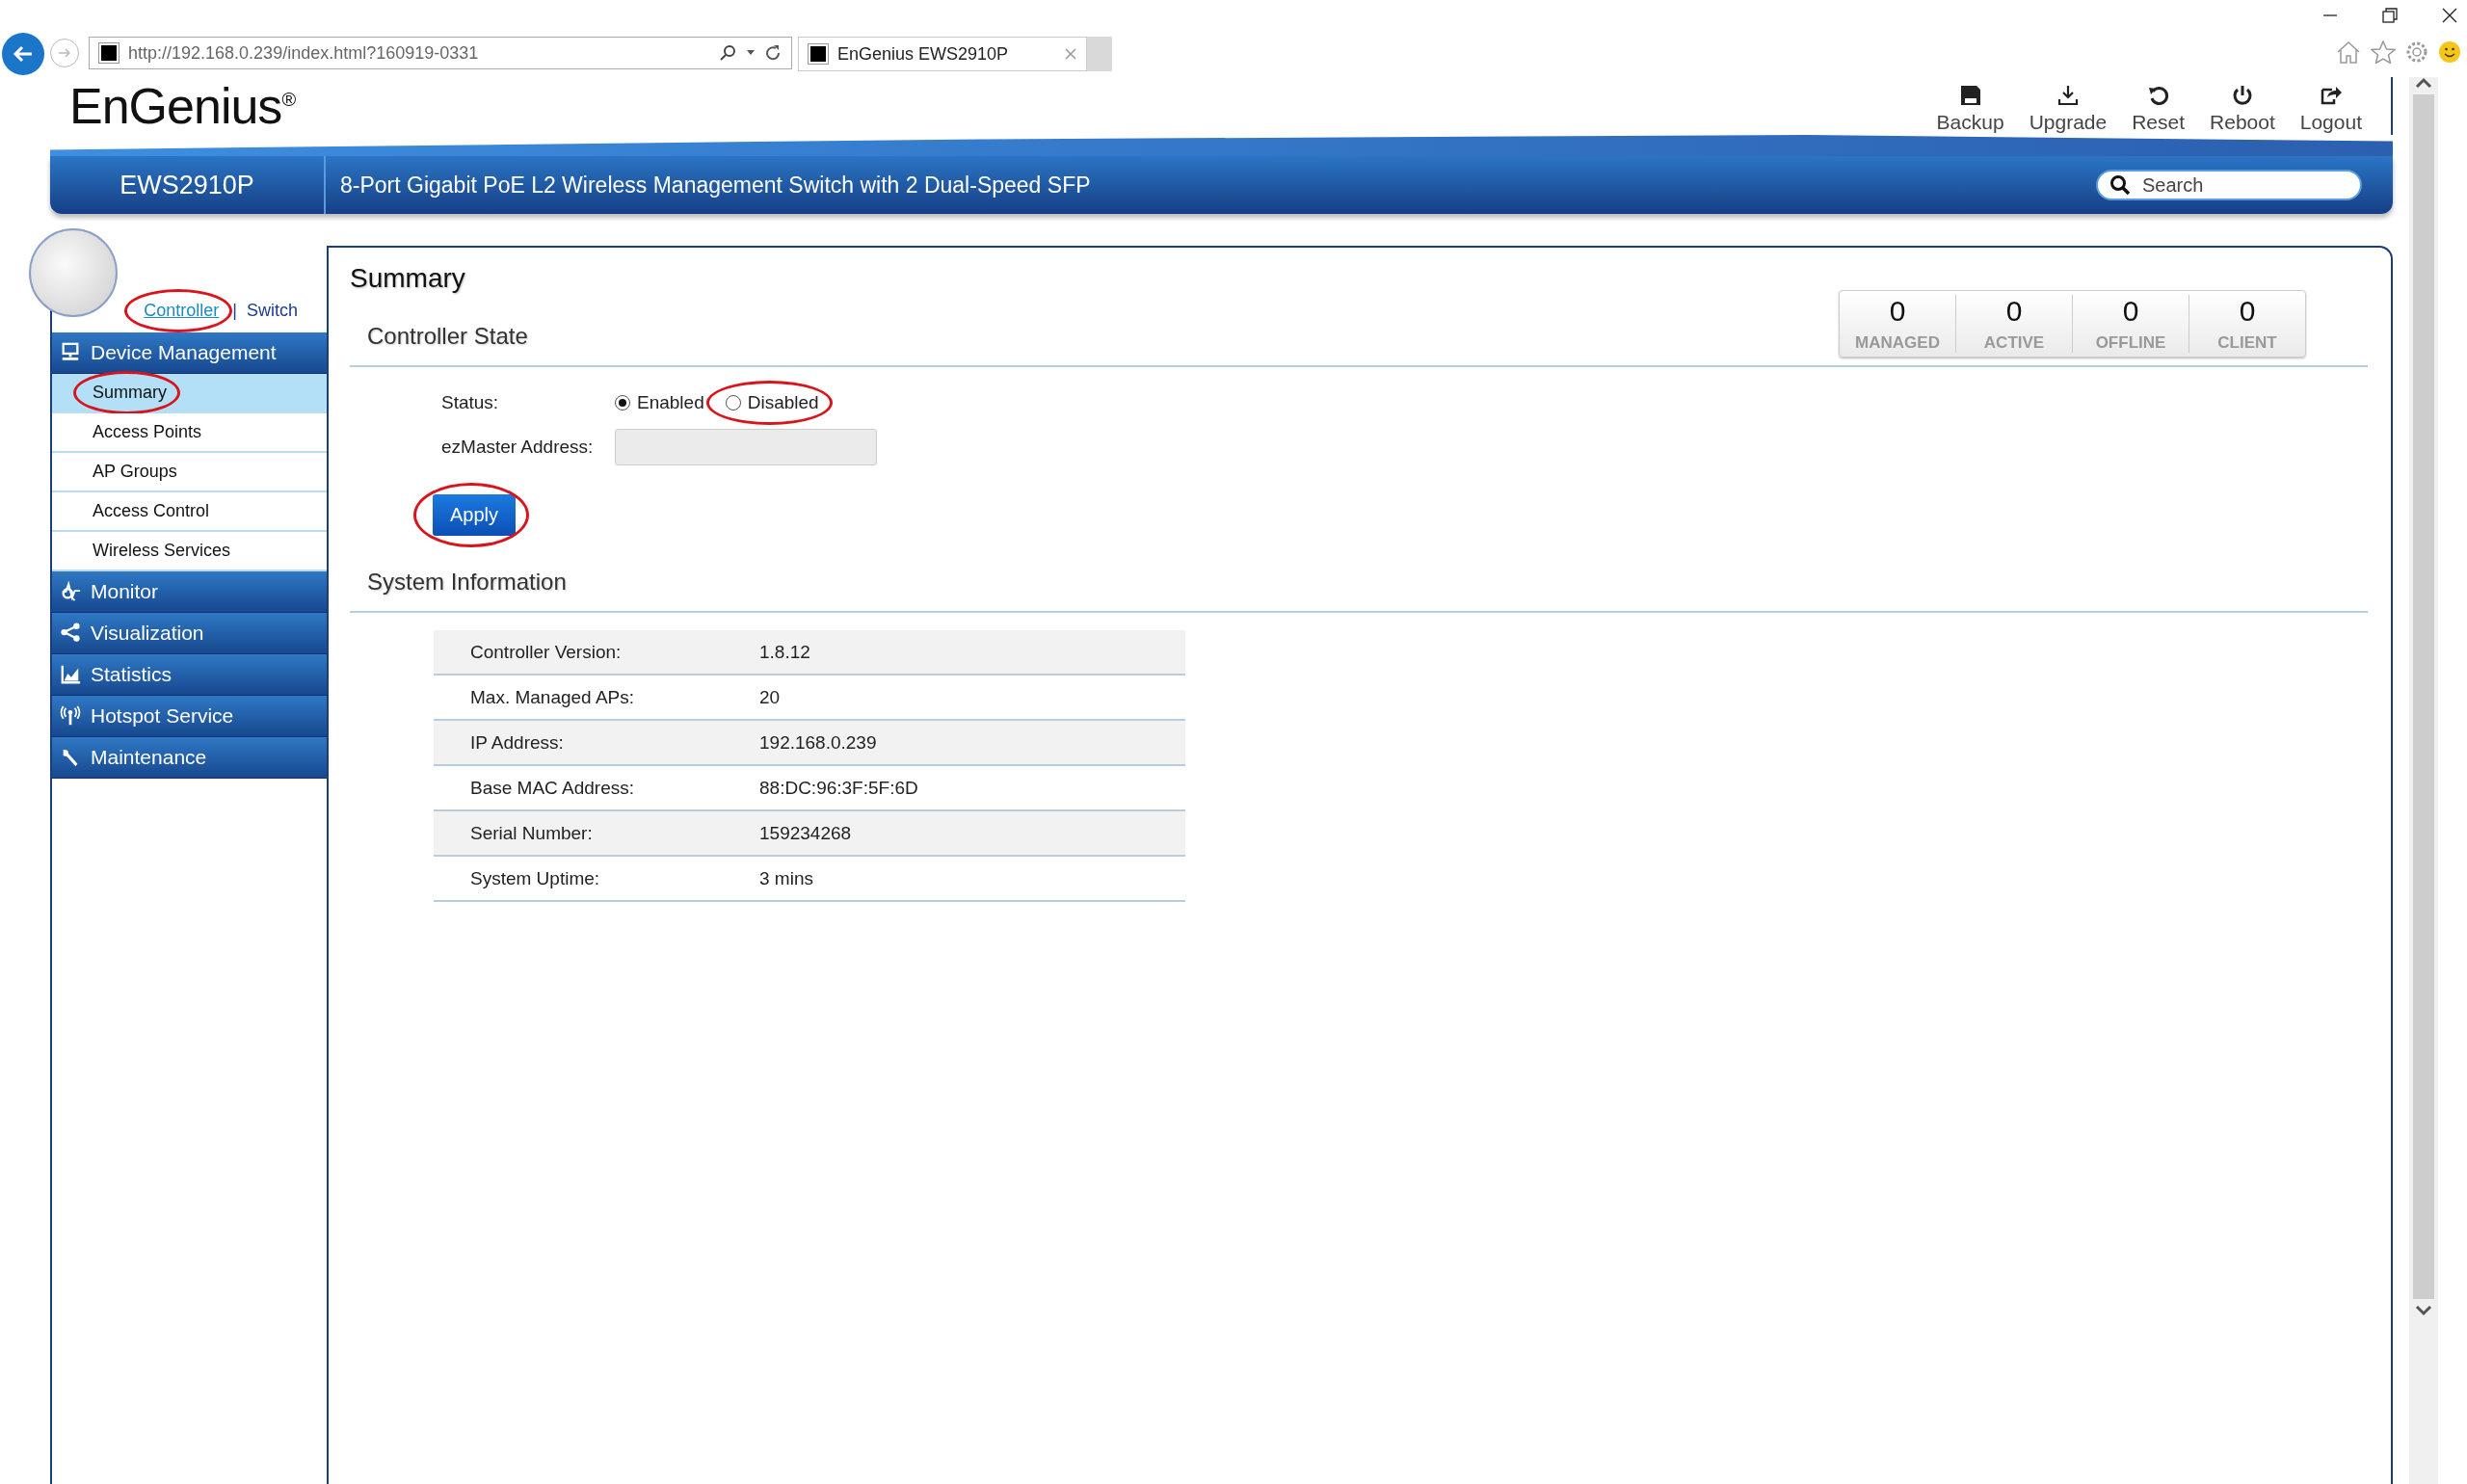 The width and height of the screenshot is (2467, 1484). Describe the element at coordinates (715, 185) in the screenshot. I see `model-description: 8-Port Gigabit PoE L2 Wireless Management Switch with 2 Dual-Speed SFP` at that location.